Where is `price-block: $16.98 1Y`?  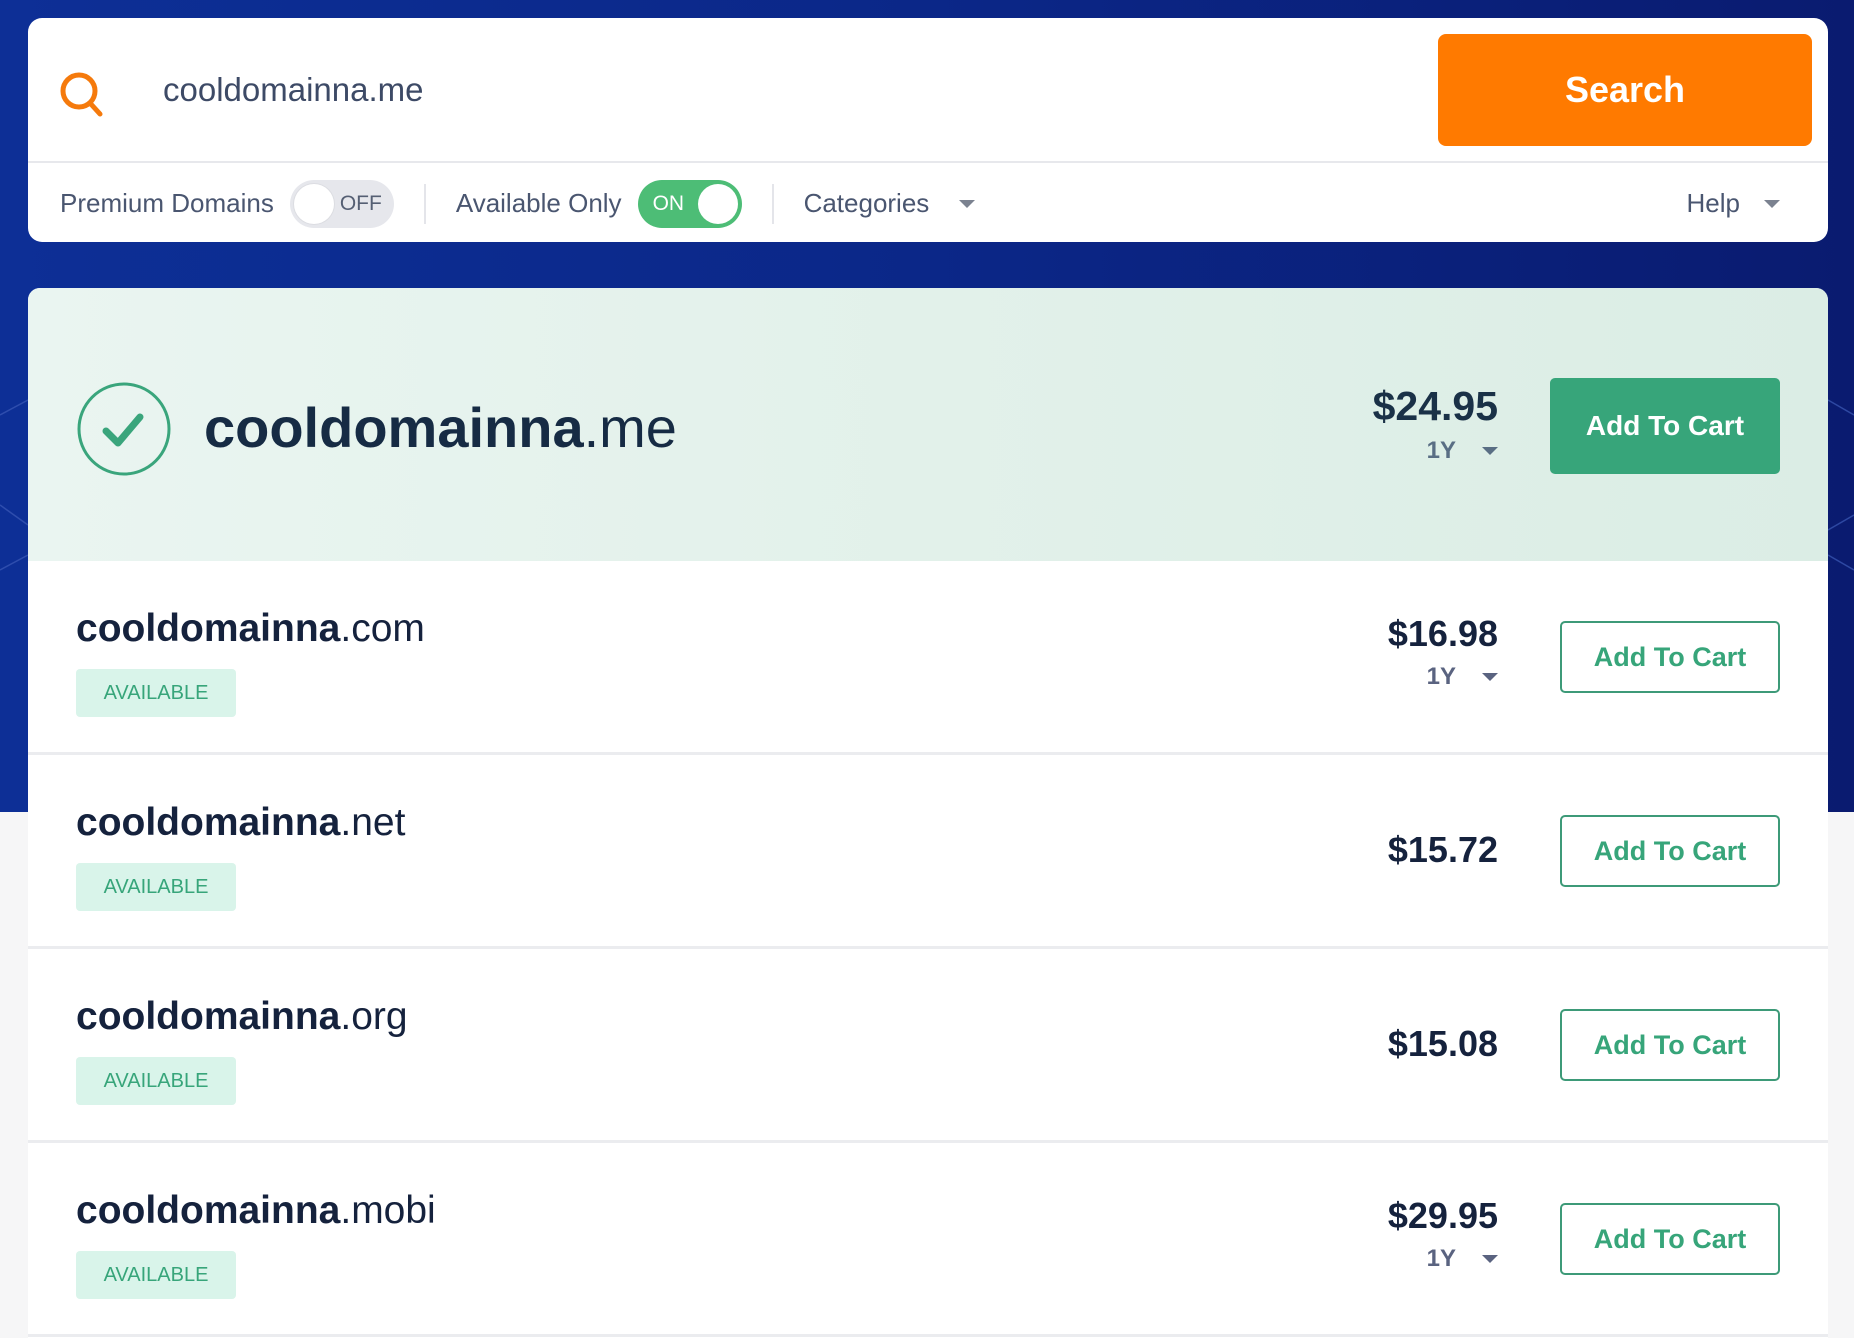
price-block: $16.98 1Y is located at coordinates (1443, 651).